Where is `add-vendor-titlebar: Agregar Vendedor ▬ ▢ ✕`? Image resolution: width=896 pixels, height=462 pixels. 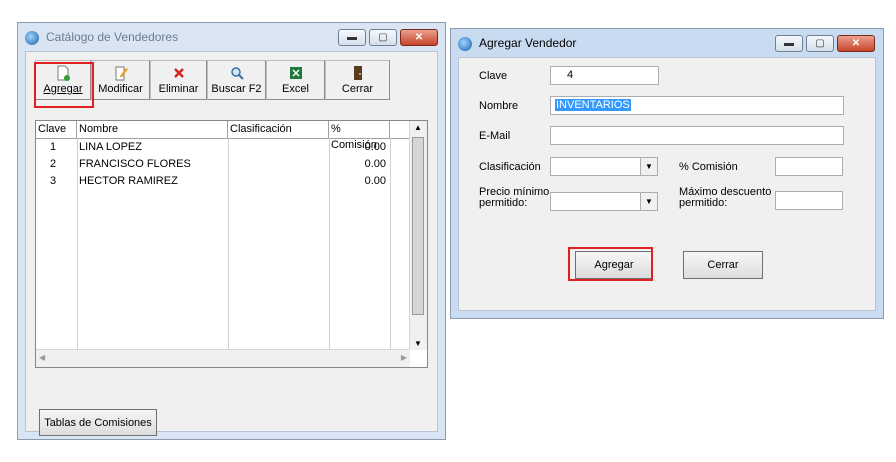 add-vendor-titlebar: Agregar Vendedor ▬ ▢ ✕ is located at coordinates (667, 43).